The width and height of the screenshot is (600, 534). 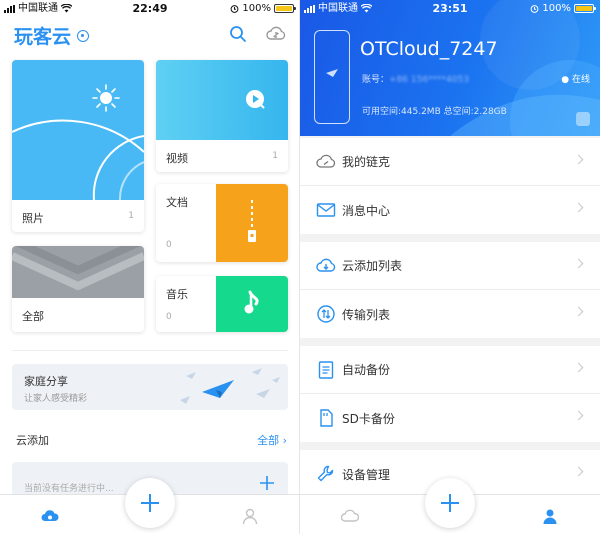 I want to click on mail-icon, so click(x=326, y=210).